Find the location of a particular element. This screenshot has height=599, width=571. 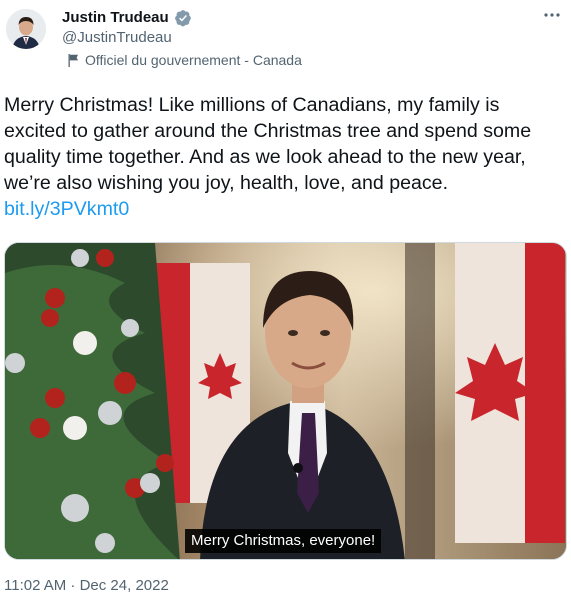

government-label: Officiel du gouvernement - Canada is located at coordinates (185, 60).